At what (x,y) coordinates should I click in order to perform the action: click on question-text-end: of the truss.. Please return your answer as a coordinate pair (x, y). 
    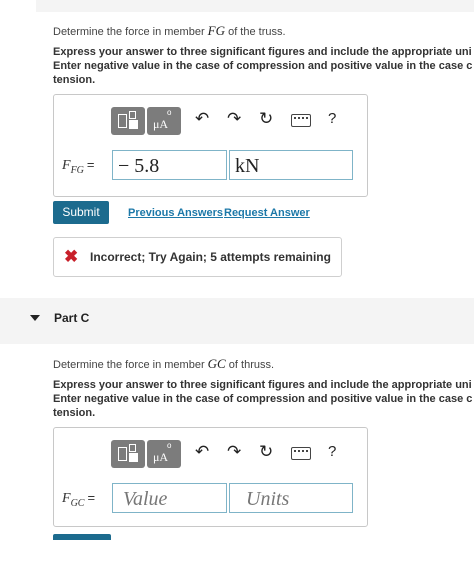
    Looking at the image, I should click on (255, 32).